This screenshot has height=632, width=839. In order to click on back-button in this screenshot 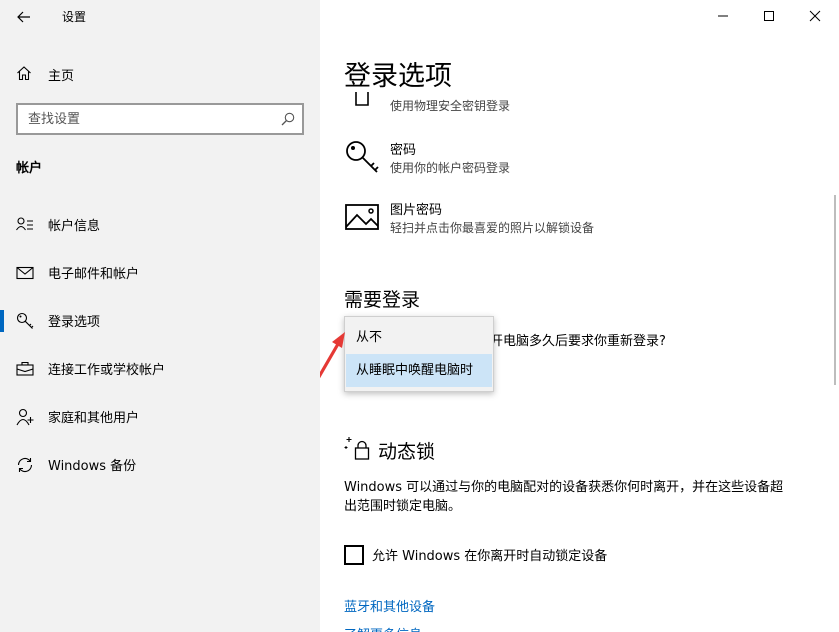, I will do `click(24, 17)`.